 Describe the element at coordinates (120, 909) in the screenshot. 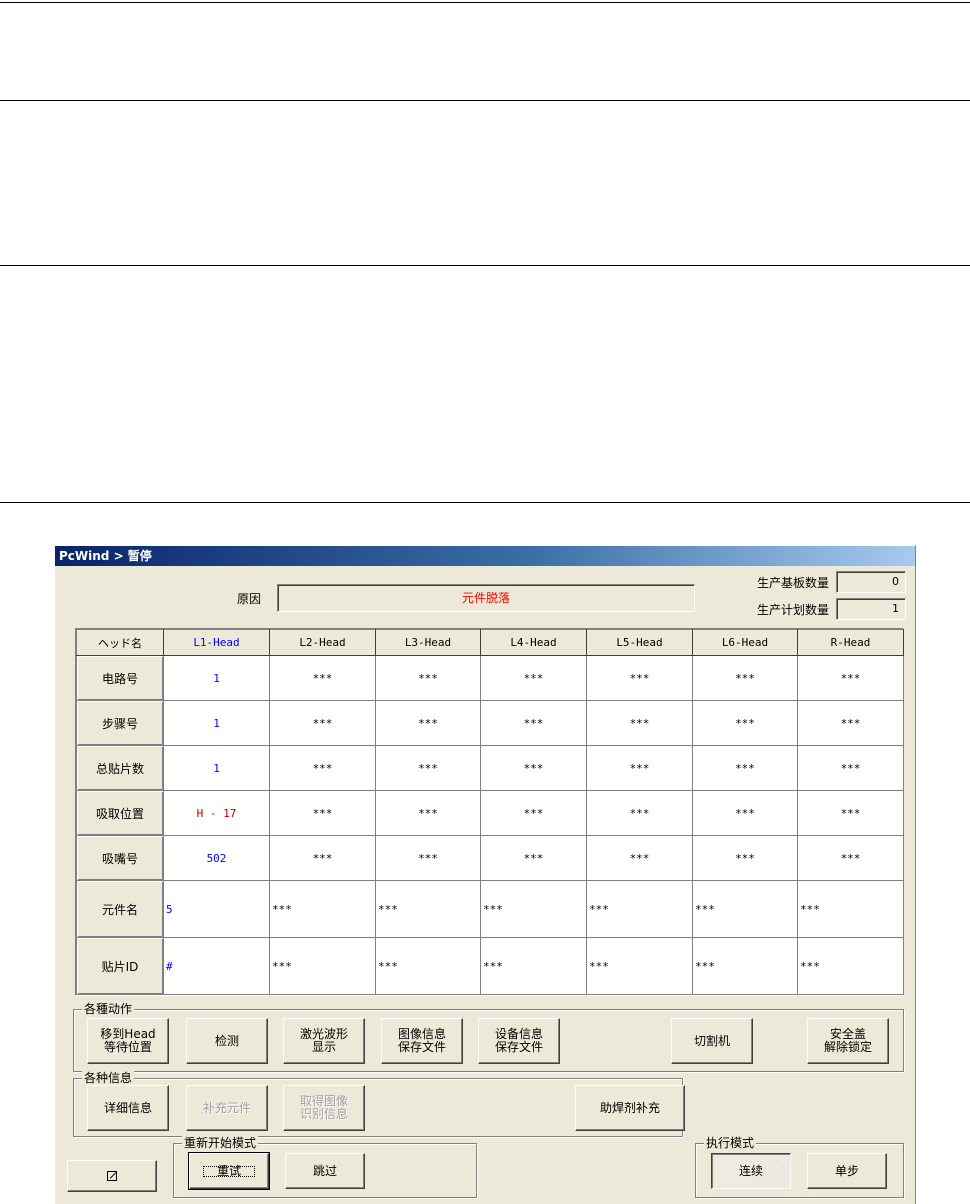

I see `row-header: 元件名` at that location.